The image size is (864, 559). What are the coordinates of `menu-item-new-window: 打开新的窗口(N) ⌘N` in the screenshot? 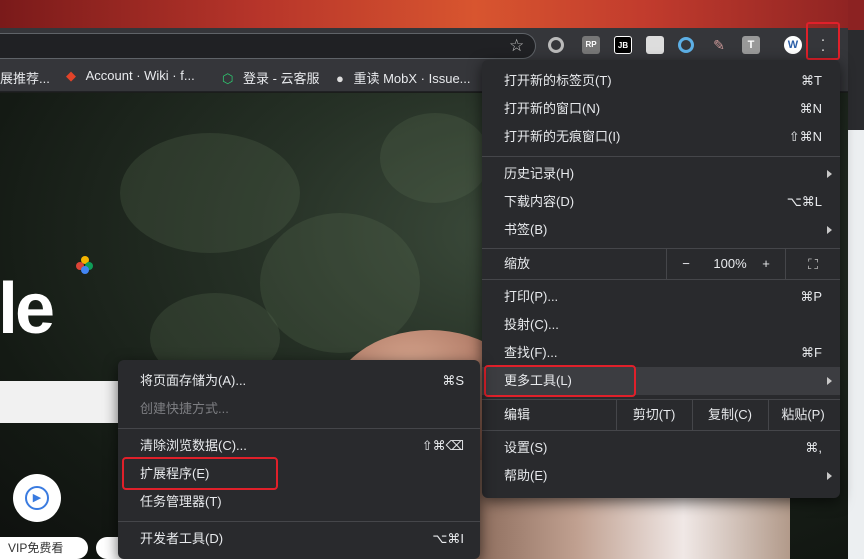 It's located at (652, 109).